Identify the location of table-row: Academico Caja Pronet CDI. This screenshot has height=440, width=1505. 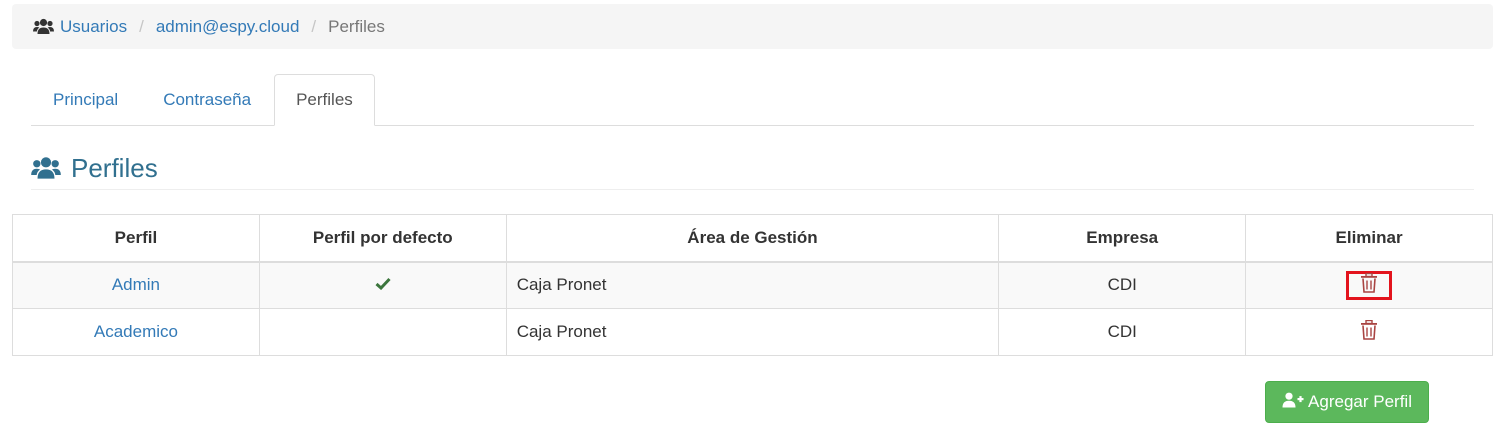
(752, 332).